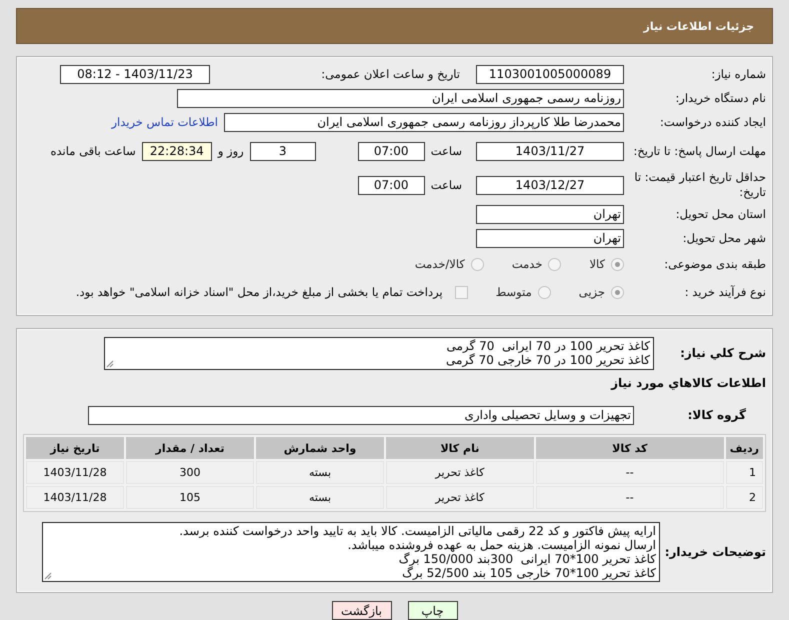 This screenshot has height=620, width=789. I want to click on field-label: نوع فرآیند خرید :, so click(725, 292).